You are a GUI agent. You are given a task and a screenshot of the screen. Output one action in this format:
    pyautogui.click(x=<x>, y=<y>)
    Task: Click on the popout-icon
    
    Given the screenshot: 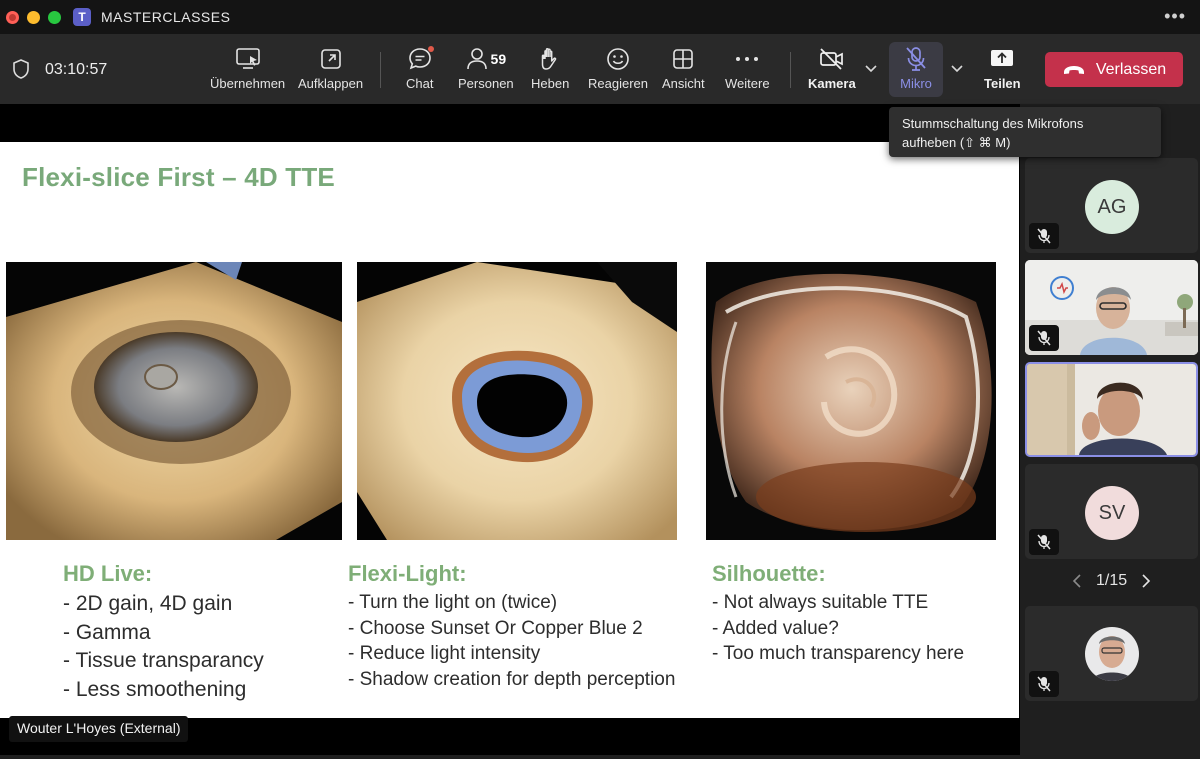 What is the action you would take?
    pyautogui.click(x=330, y=59)
    